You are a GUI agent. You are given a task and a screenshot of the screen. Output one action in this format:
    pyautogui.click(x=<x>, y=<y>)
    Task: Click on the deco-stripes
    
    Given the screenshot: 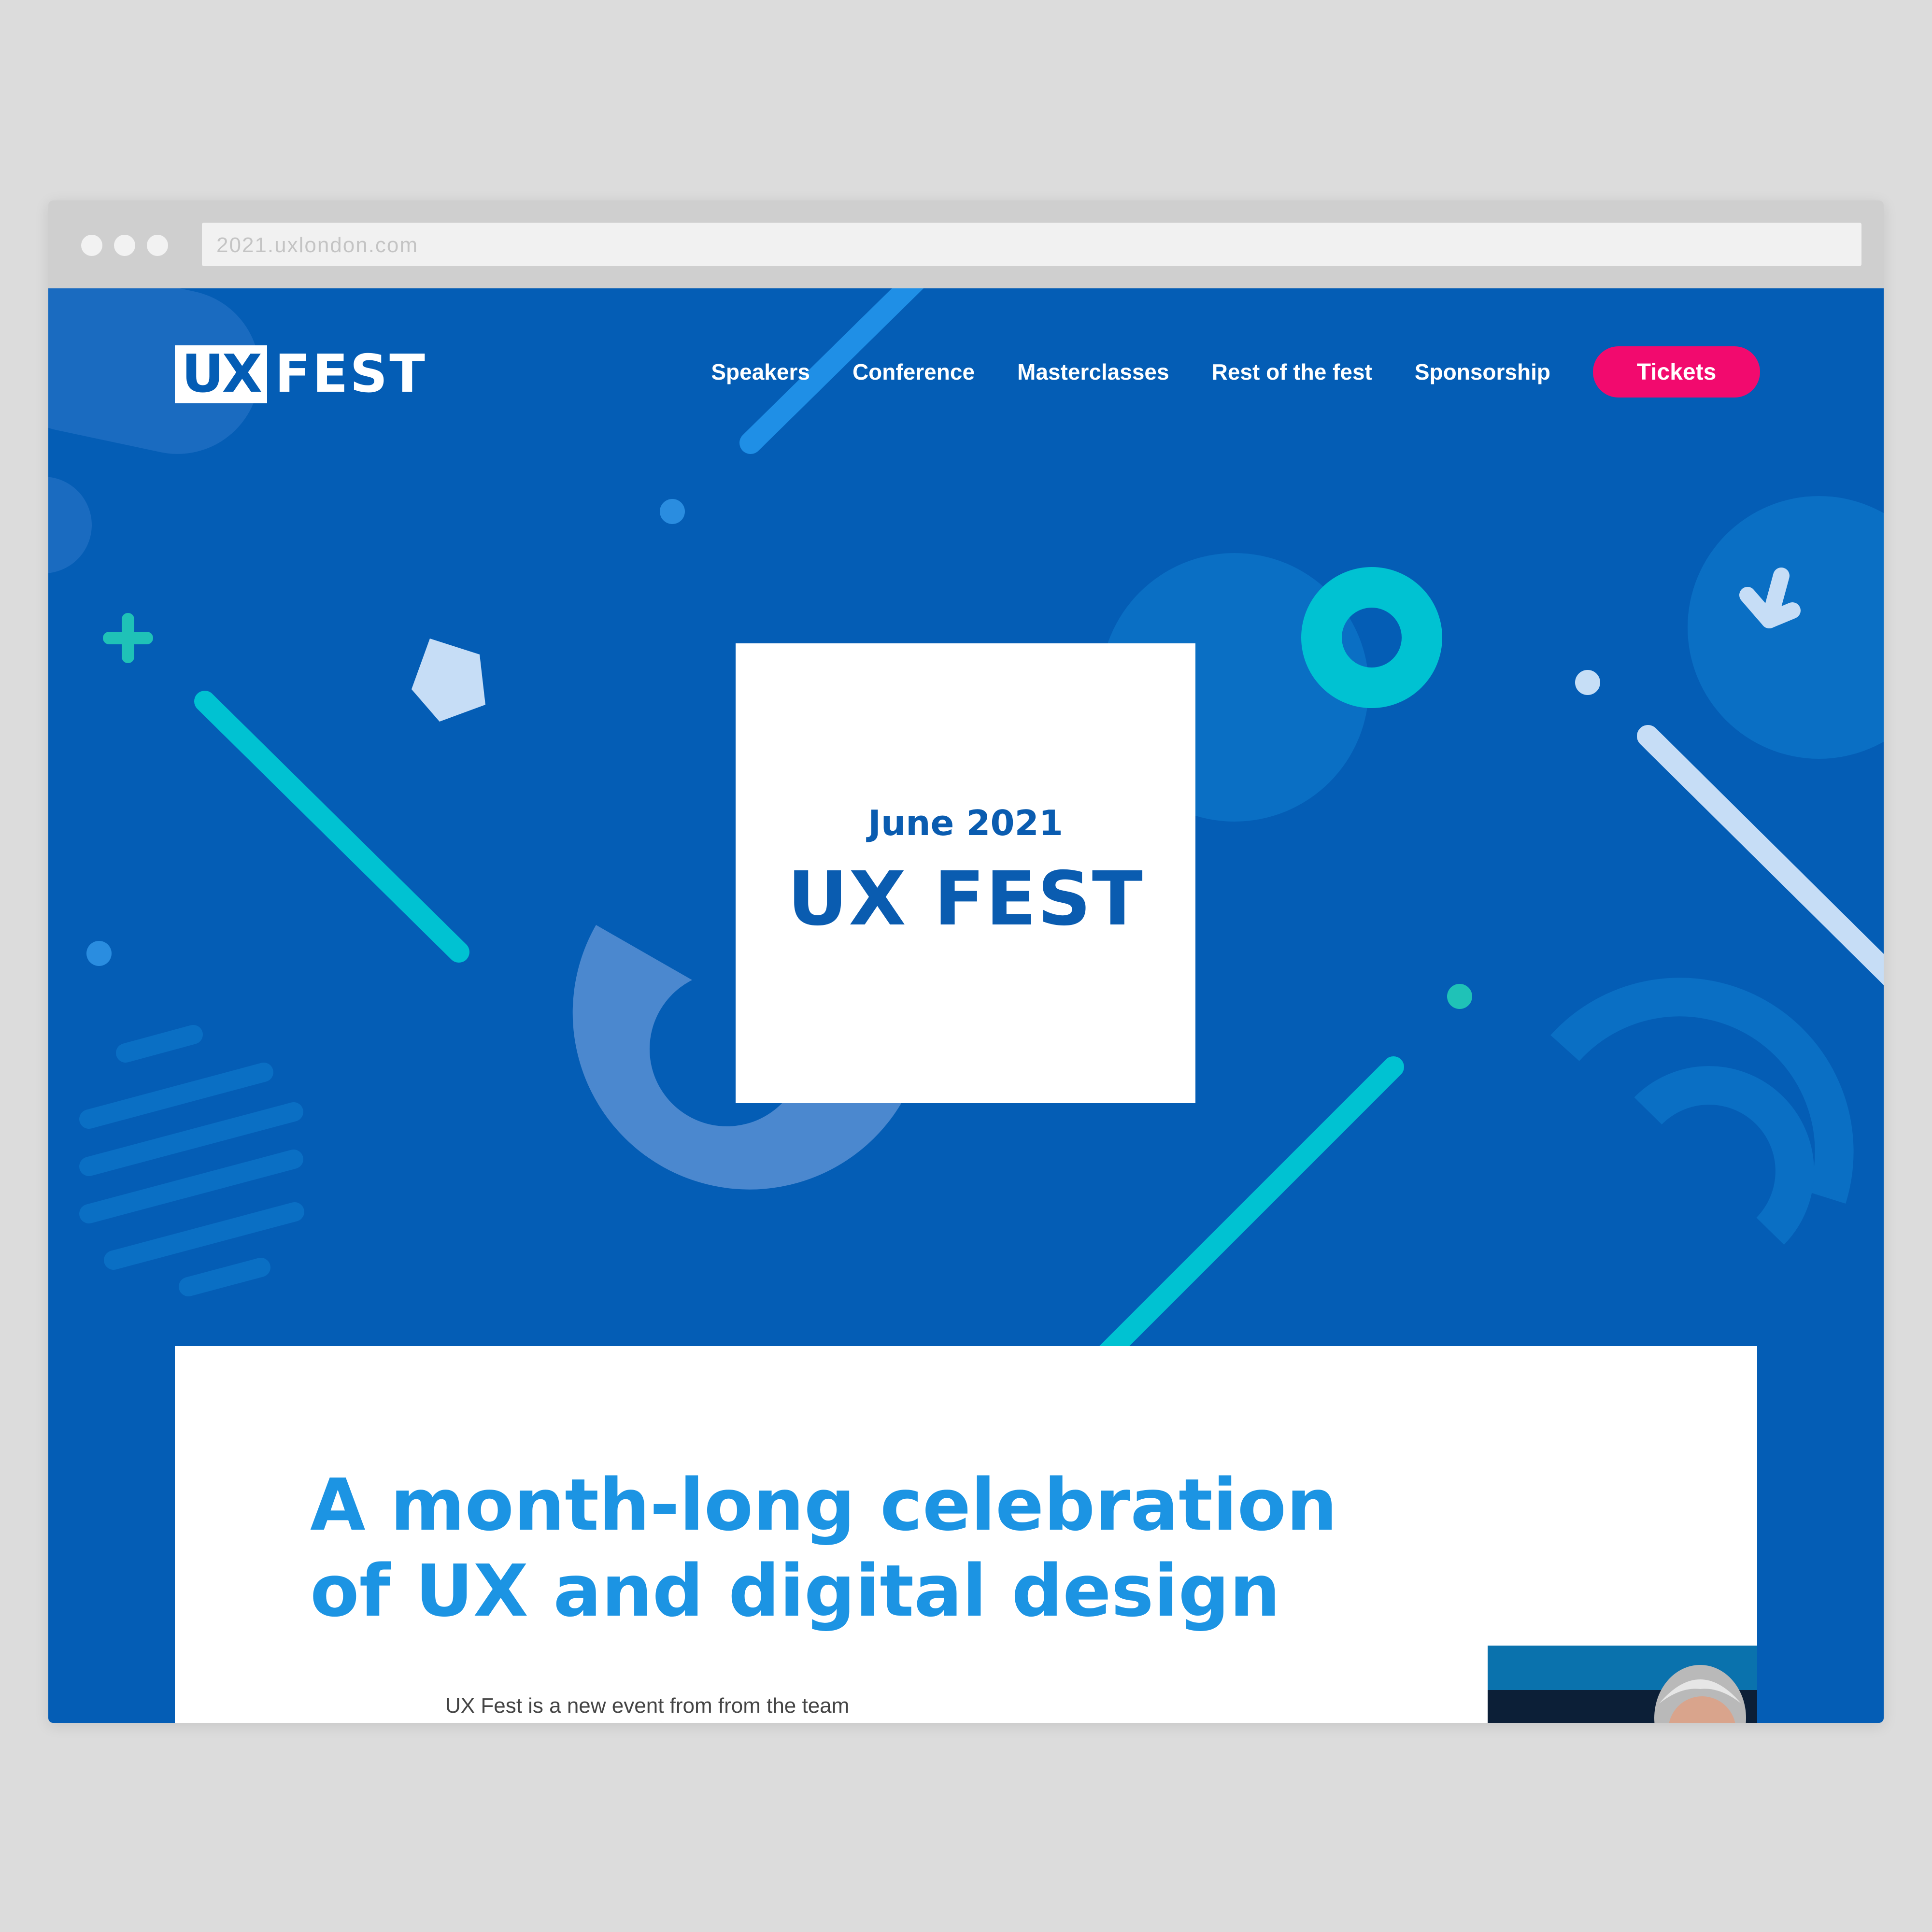 What is the action you would take?
    pyautogui.click(x=191, y=1160)
    